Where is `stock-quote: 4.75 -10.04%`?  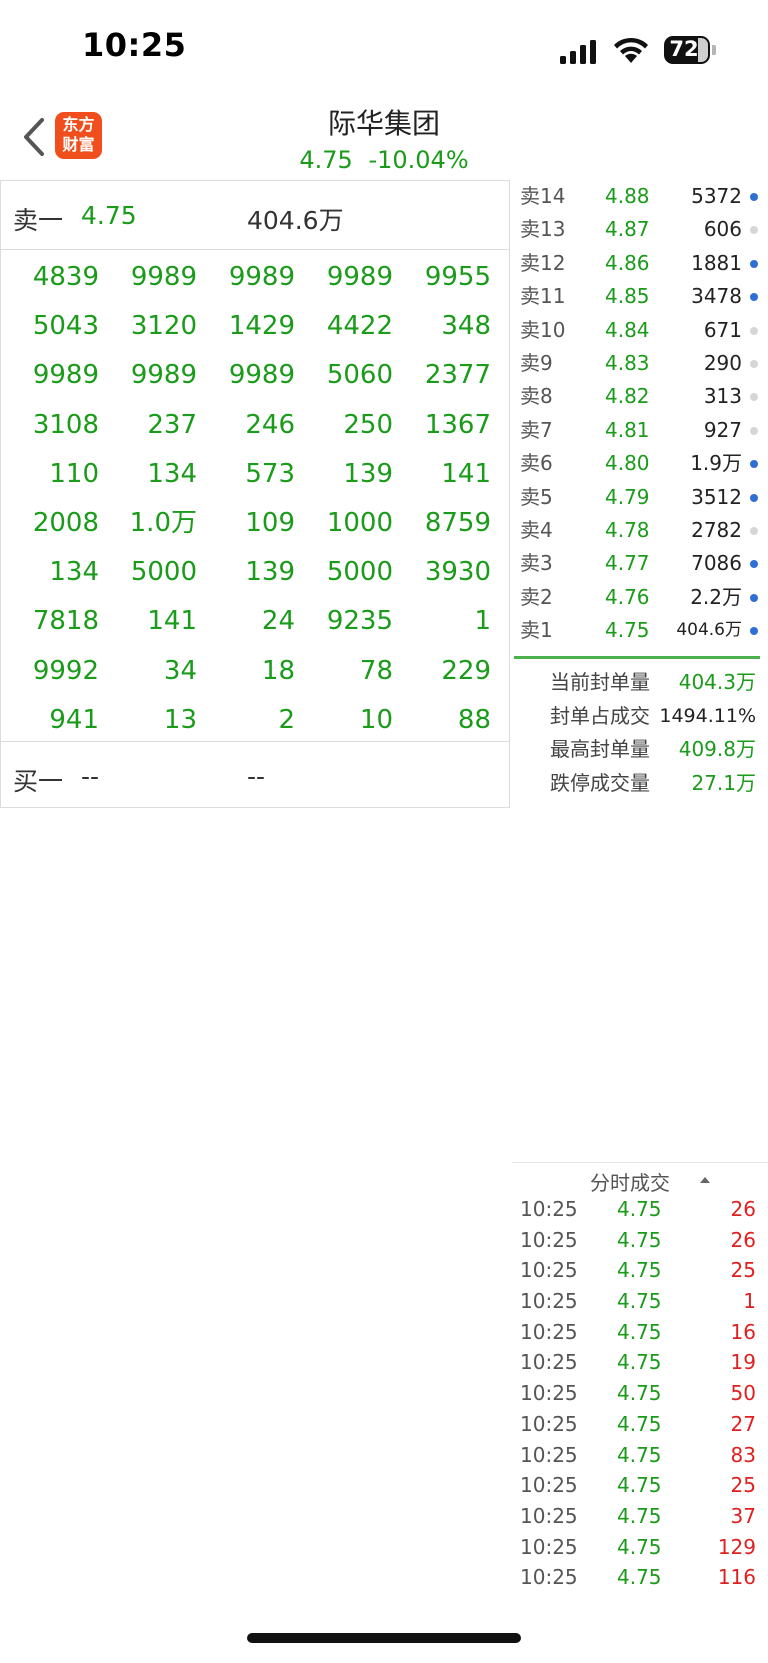
stock-quote: 4.75 -10.04% is located at coordinates (384, 160).